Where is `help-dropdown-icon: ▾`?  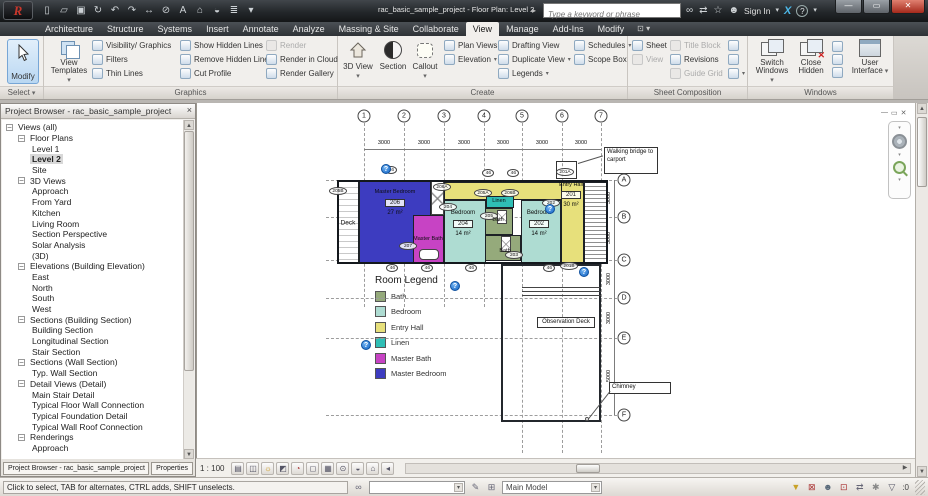
help-dropdown-icon: ▾ is located at coordinates (815, 10).